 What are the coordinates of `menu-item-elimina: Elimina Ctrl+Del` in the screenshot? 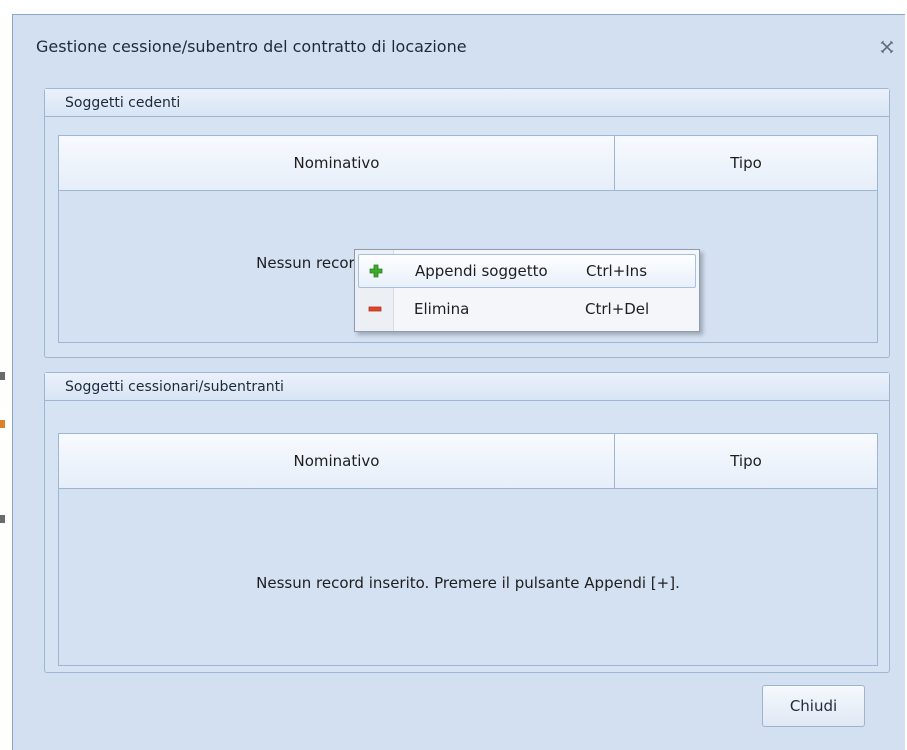 It's located at (527, 309).